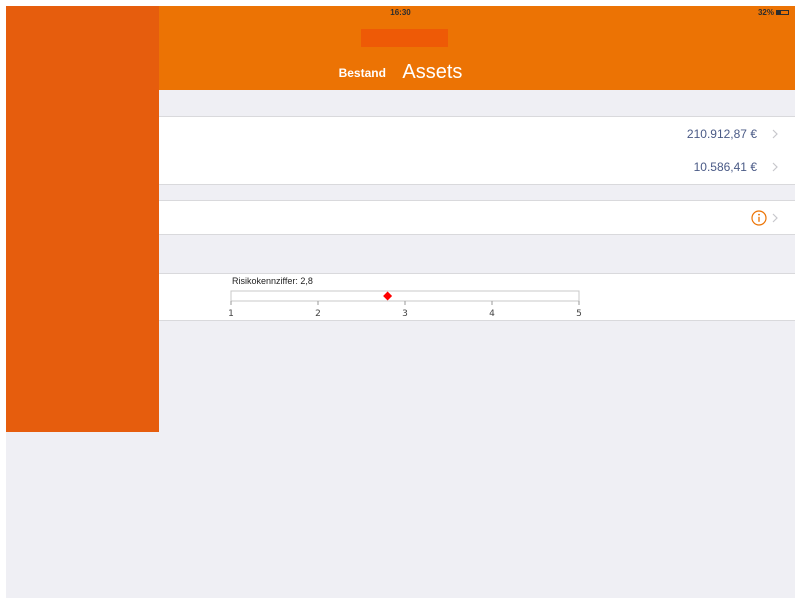 Image resolution: width=795 pixels, height=598 pixels. I want to click on info-icon, so click(759, 218).